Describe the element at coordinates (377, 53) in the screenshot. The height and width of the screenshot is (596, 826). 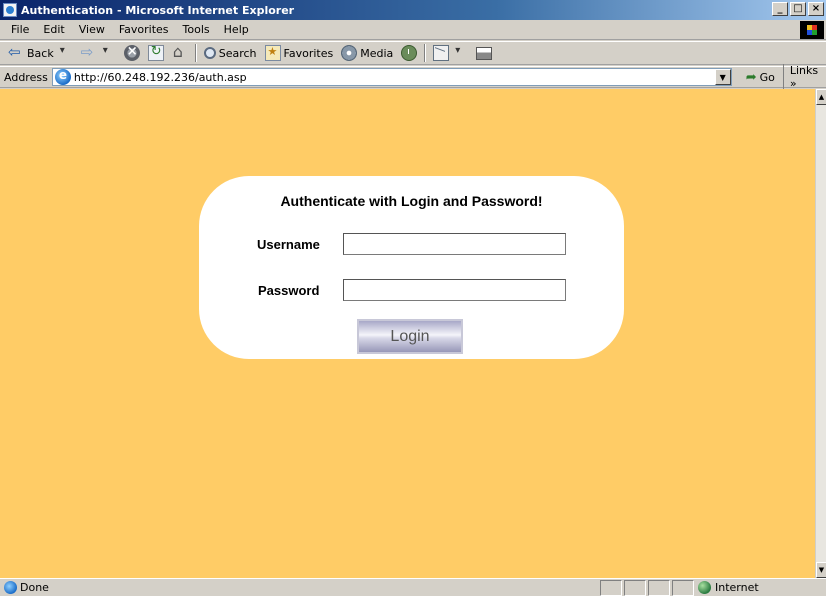
I see `media-label: Media` at that location.